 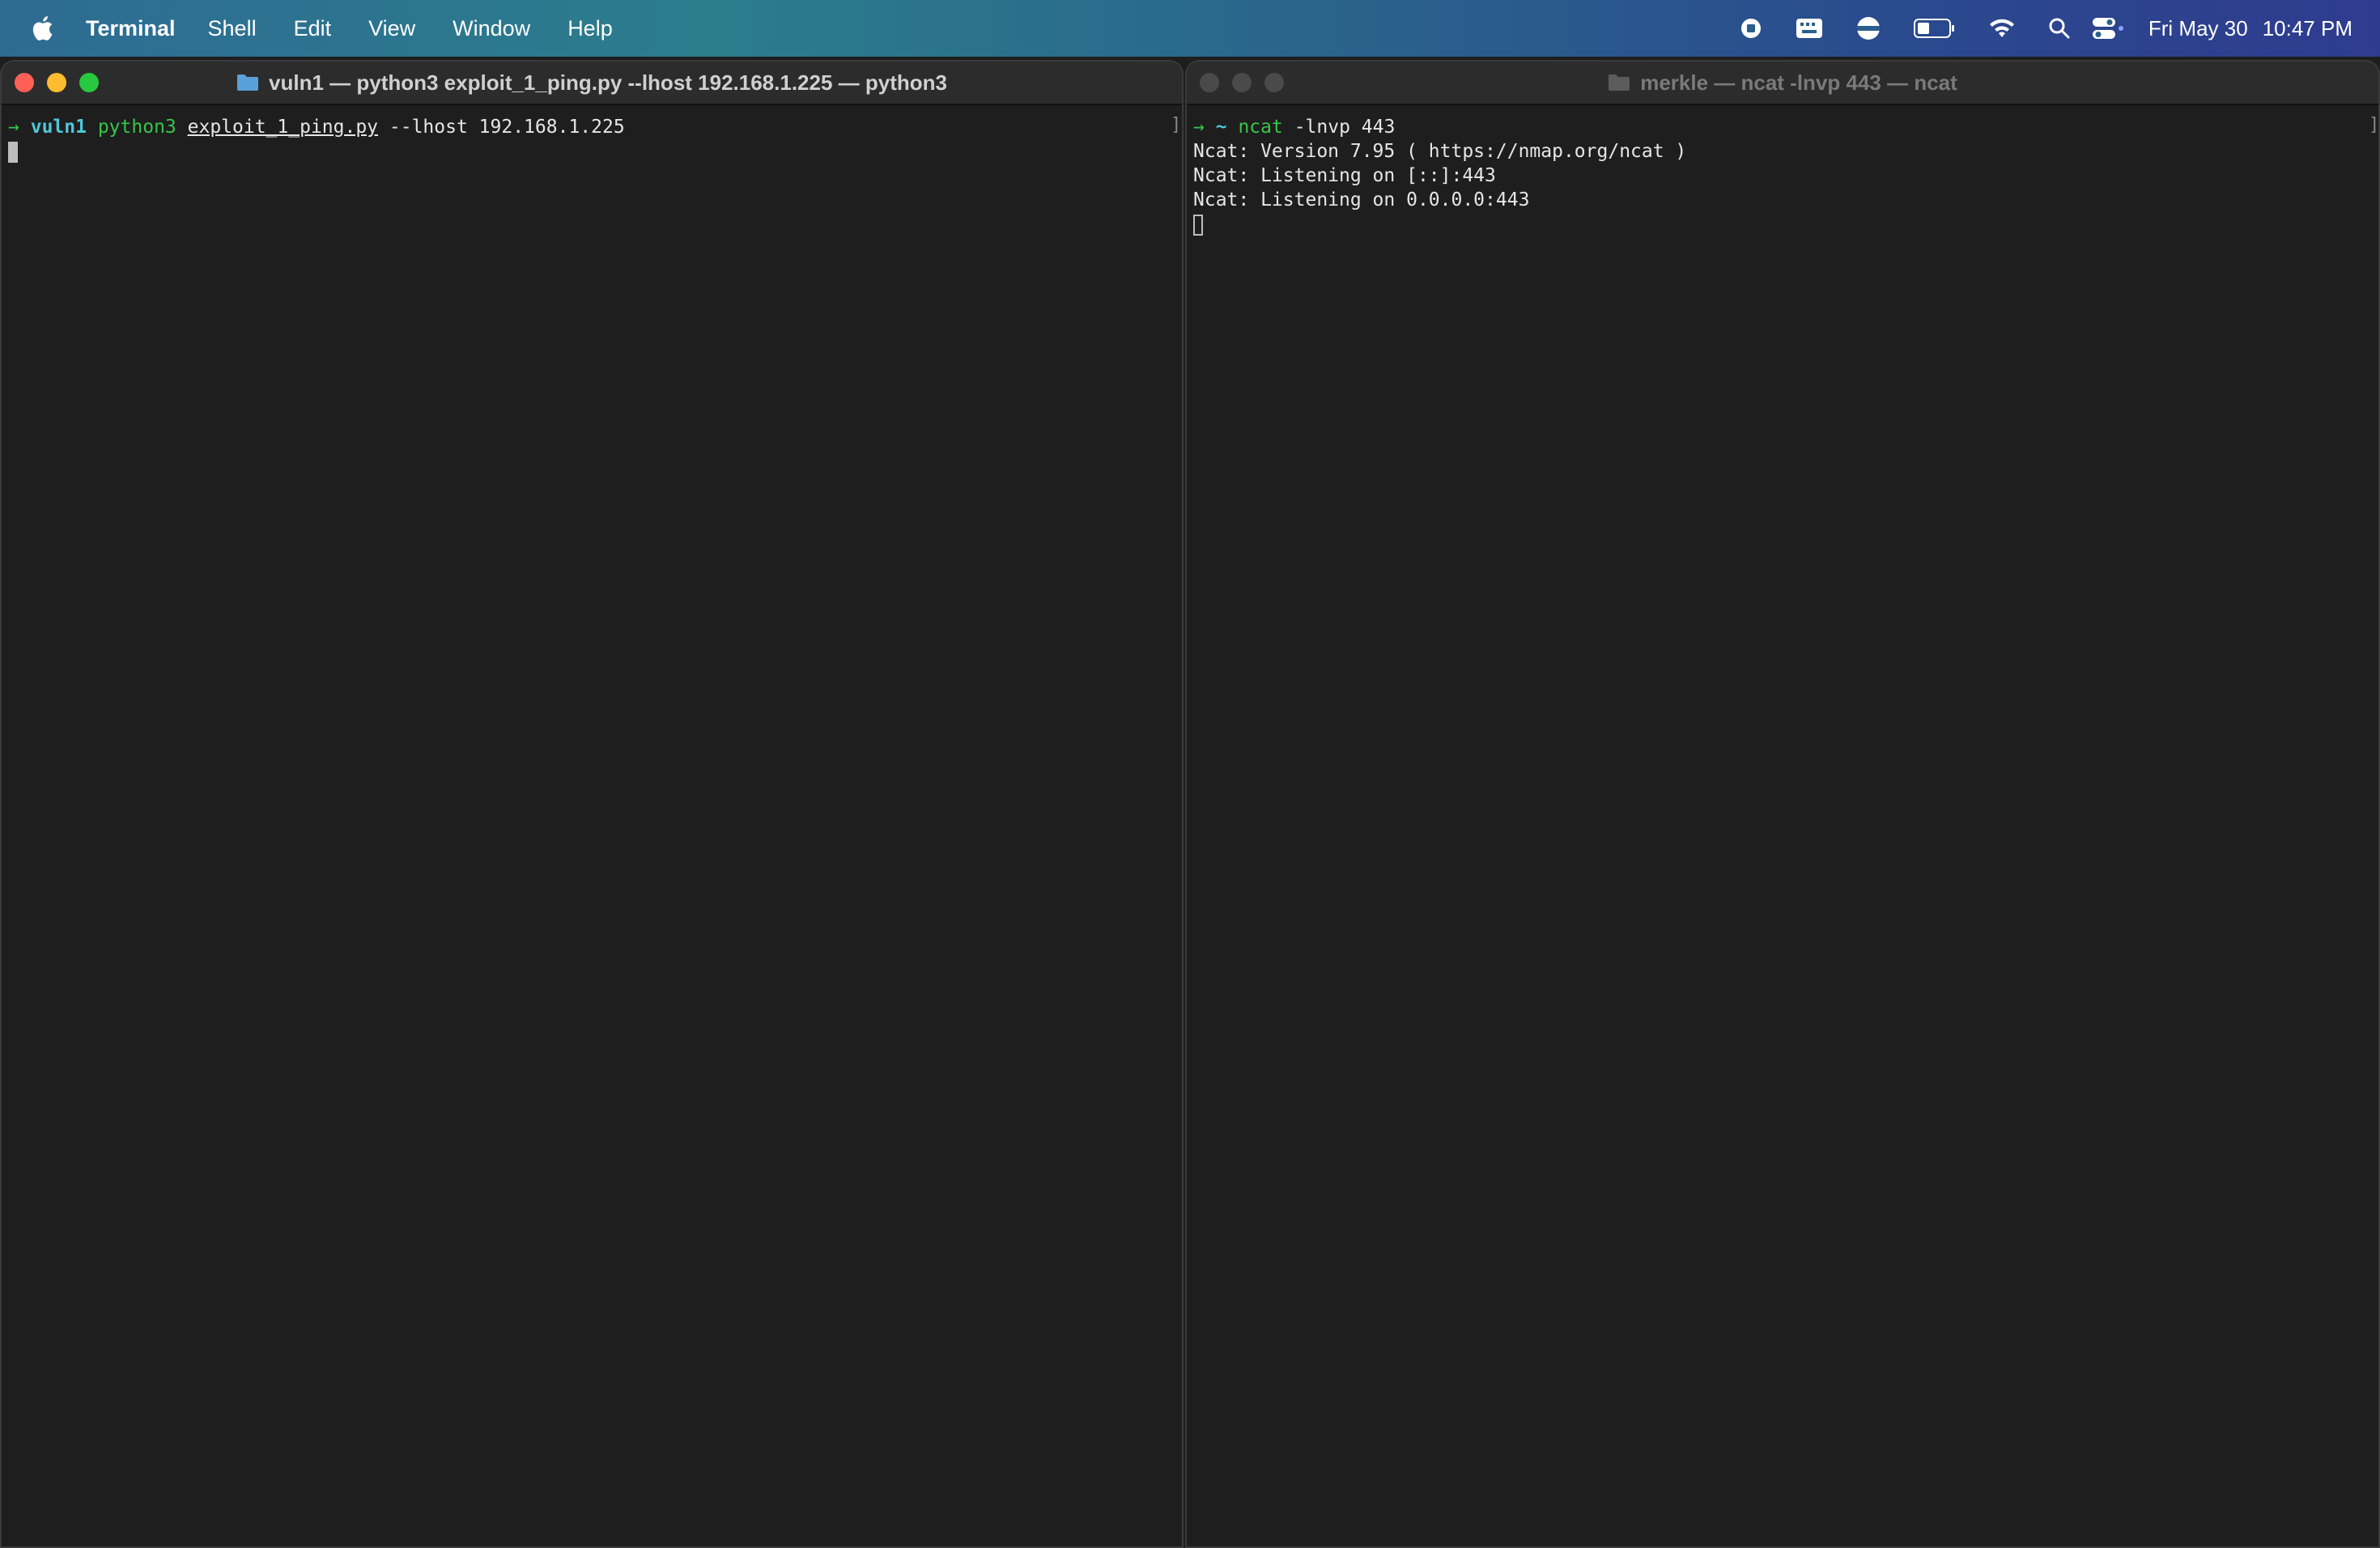 What do you see at coordinates (2108, 28) in the screenshot?
I see `control-center-icon` at bounding box center [2108, 28].